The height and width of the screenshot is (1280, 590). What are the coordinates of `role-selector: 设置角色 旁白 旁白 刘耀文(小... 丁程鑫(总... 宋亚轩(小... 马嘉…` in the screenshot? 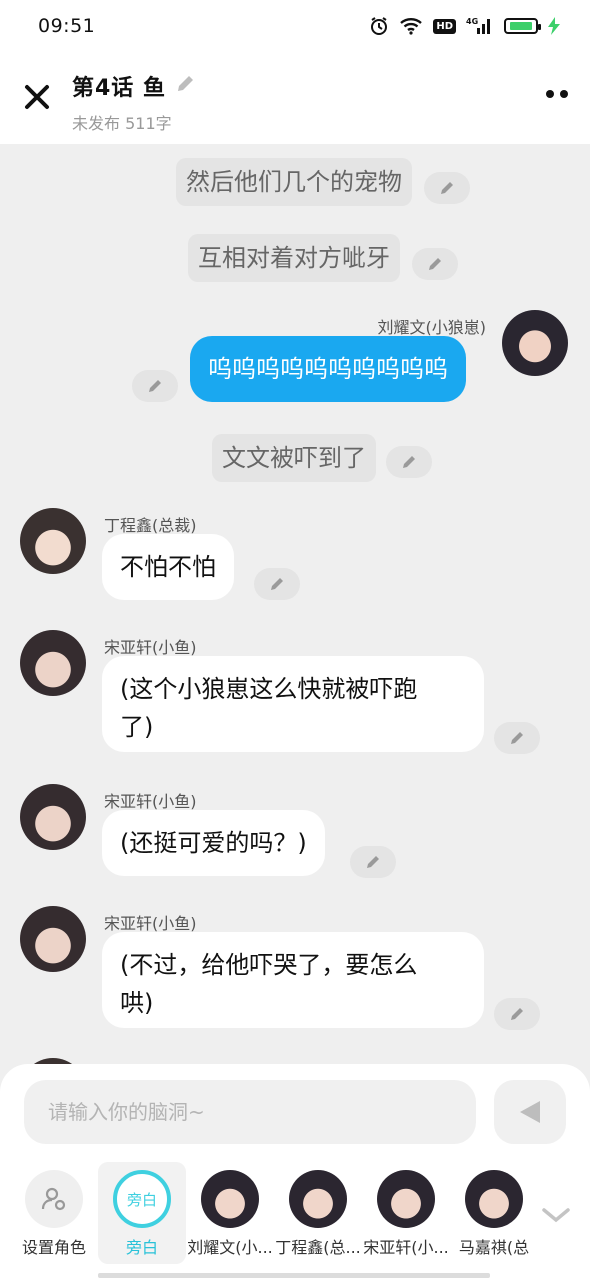 It's located at (295, 1217).